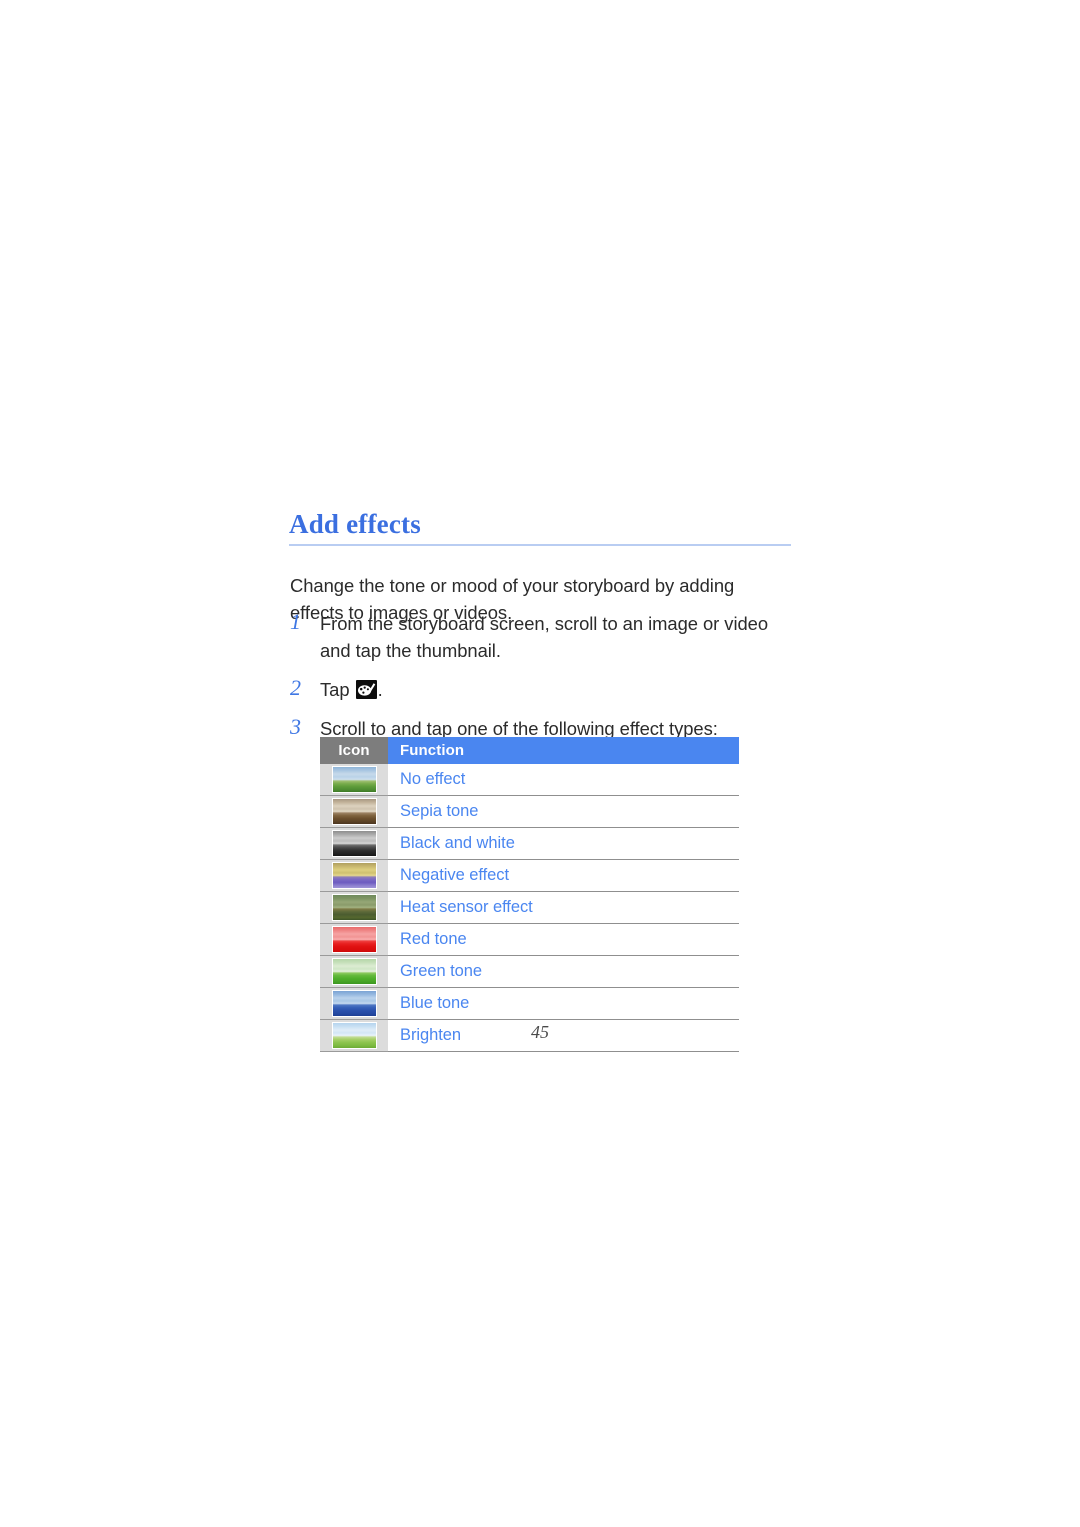 This screenshot has width=1080, height=1527. Describe the element at coordinates (563, 843) in the screenshot. I see `effect-function-cell: Black and white` at that location.